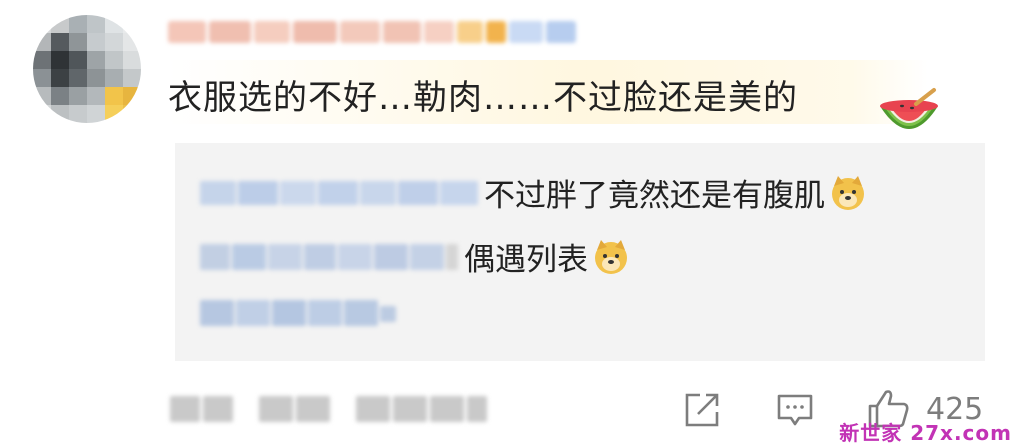 The image size is (1020, 446). I want to click on reply-text: 偶遇列表, so click(526, 260).